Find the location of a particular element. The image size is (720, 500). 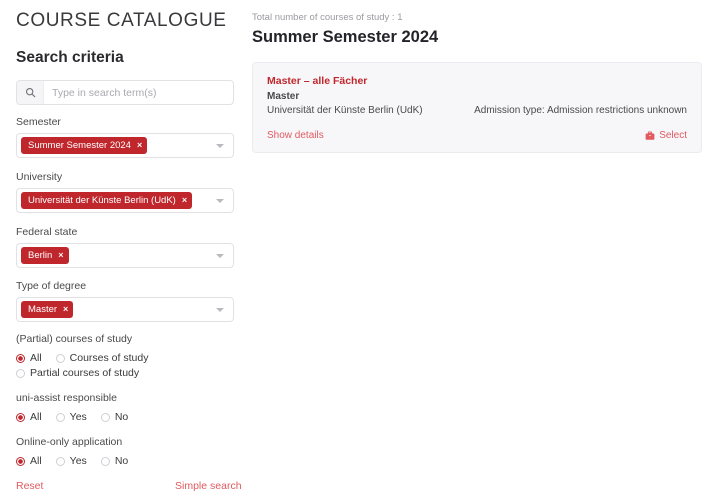

radio-row-partial-courses-2: Partial courses of study is located at coordinates (84, 373).